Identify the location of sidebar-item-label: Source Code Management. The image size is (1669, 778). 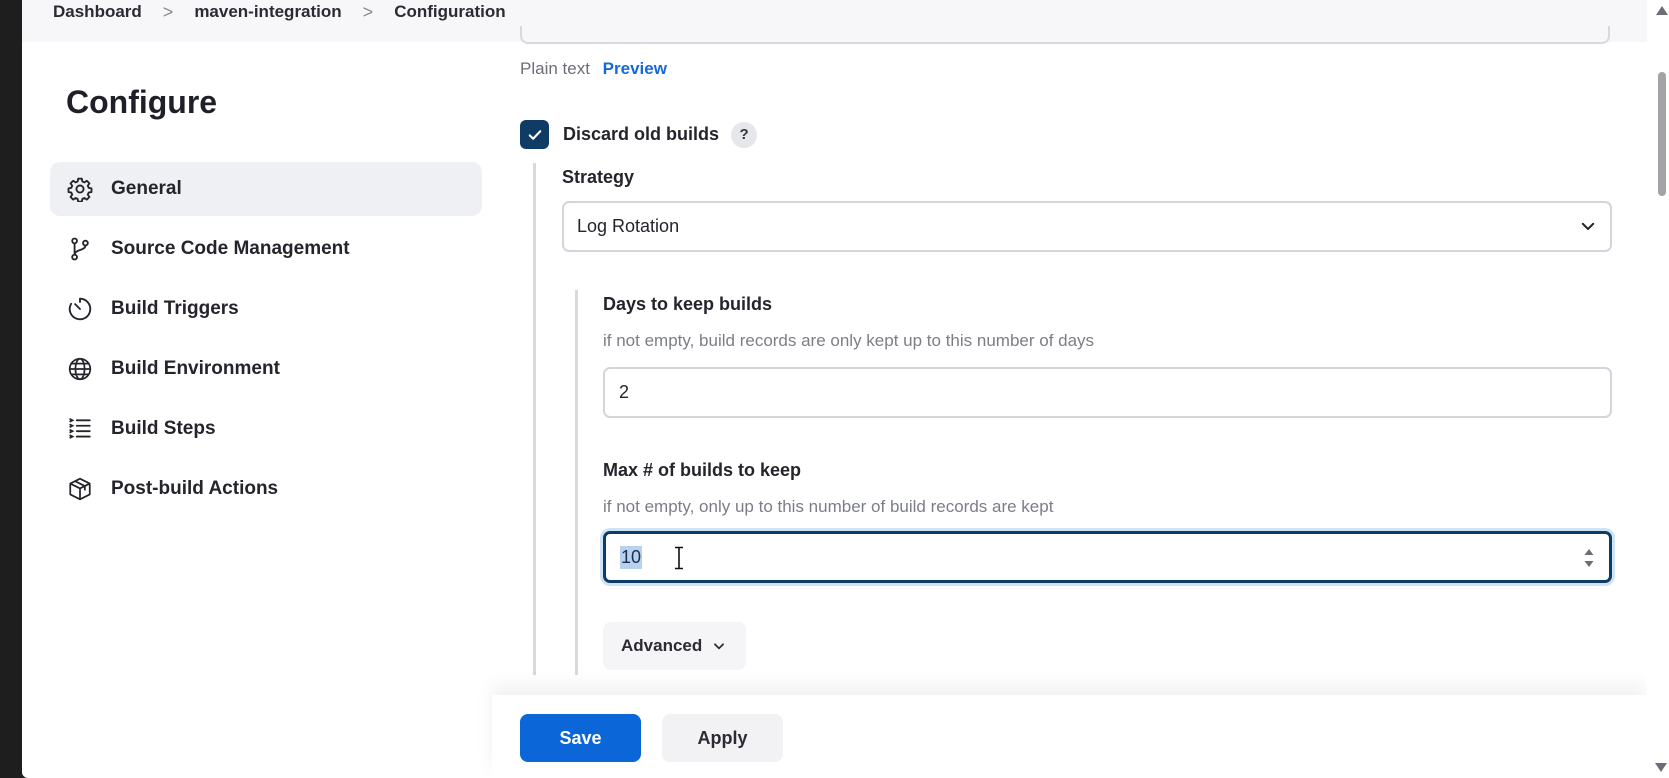
(230, 248).